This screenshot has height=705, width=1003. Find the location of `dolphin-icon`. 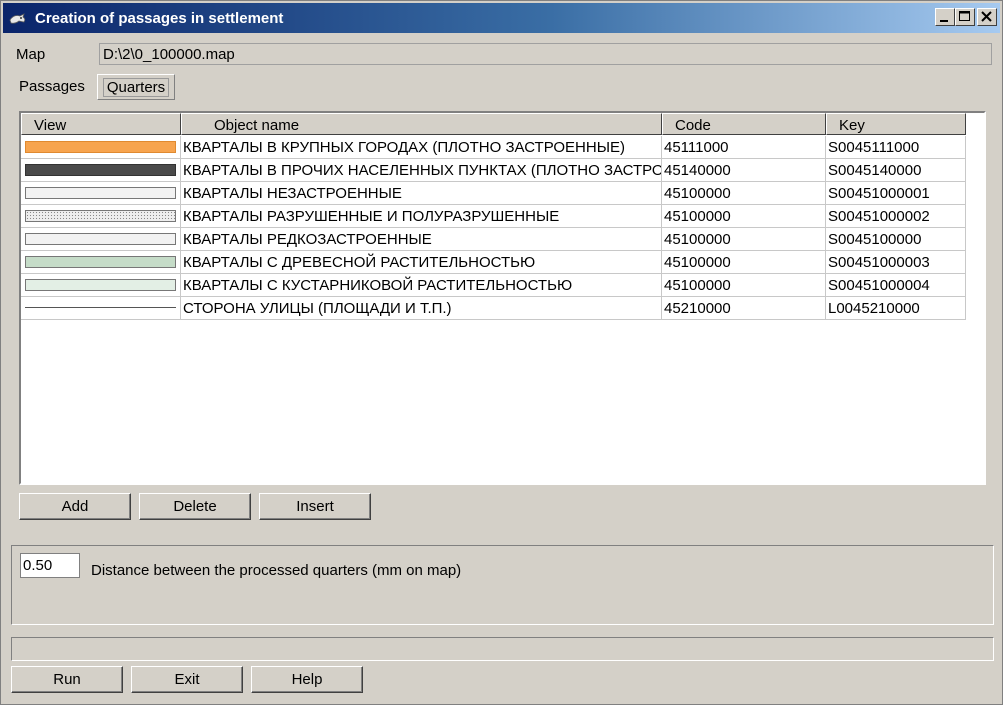

dolphin-icon is located at coordinates (18, 18).